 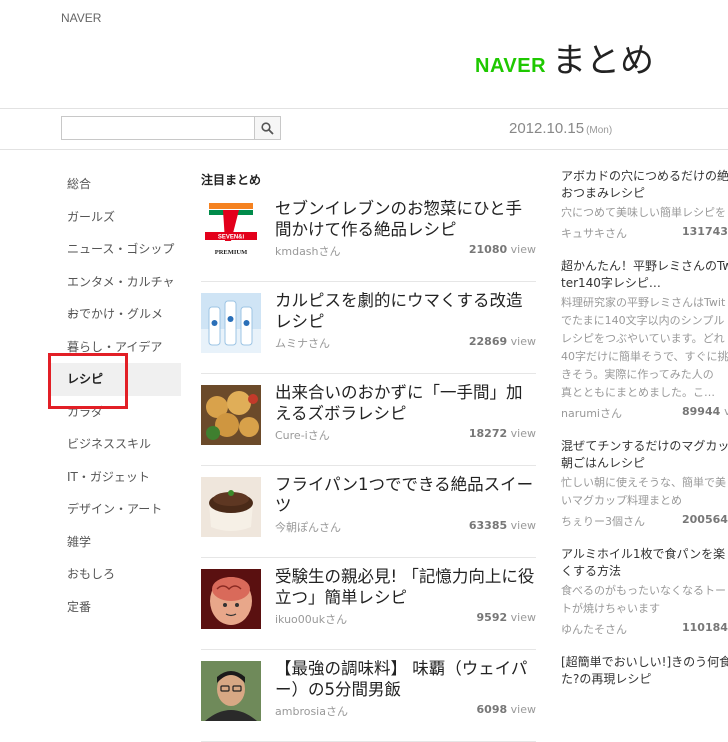 What do you see at coordinates (644, 233) in the screenshot?
I see `side-item-meta: キュサキさん 131743 v` at bounding box center [644, 233].